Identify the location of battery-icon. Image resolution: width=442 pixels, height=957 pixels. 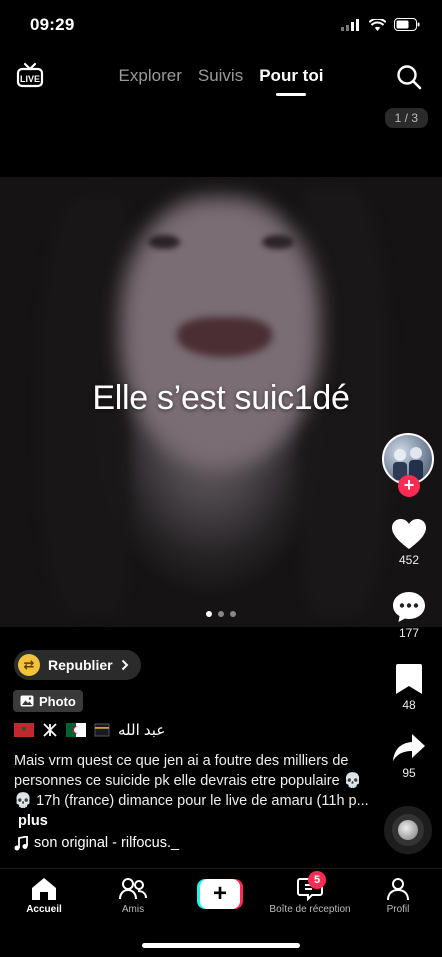
(407, 24).